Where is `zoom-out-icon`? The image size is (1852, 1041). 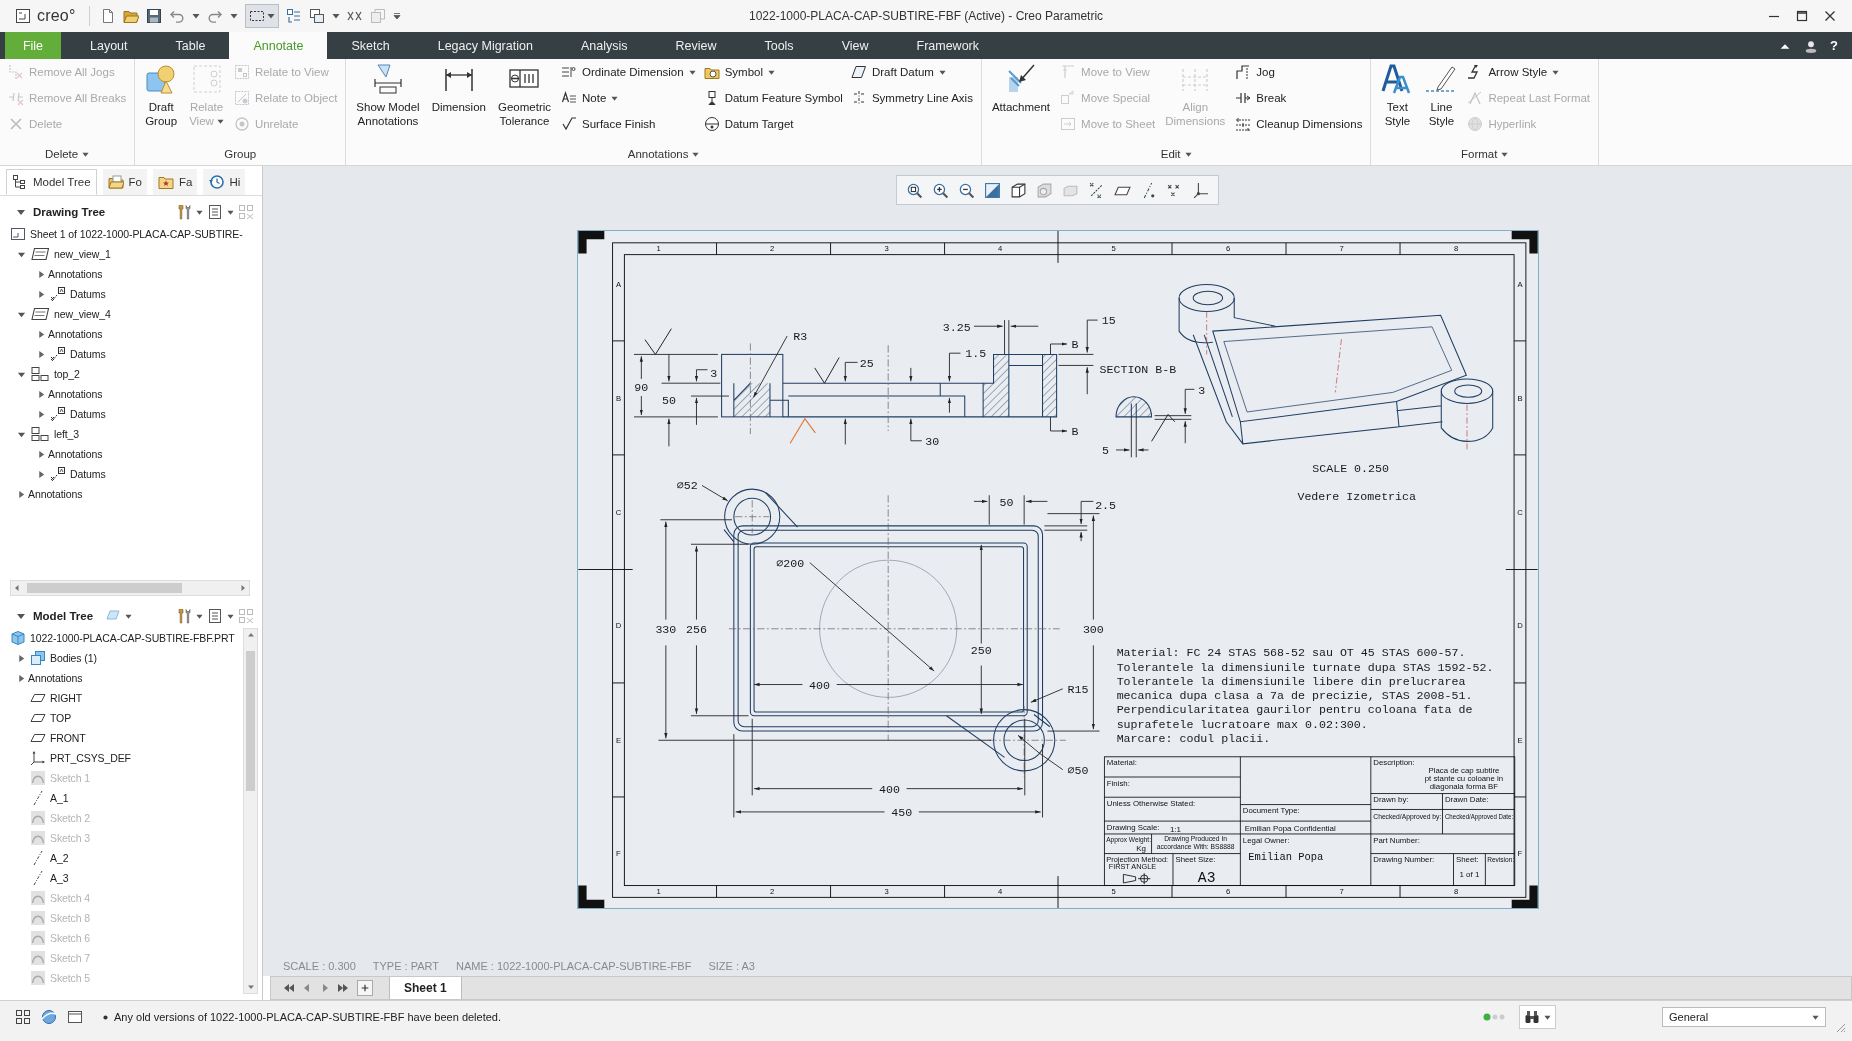 zoom-out-icon is located at coordinates (966, 190).